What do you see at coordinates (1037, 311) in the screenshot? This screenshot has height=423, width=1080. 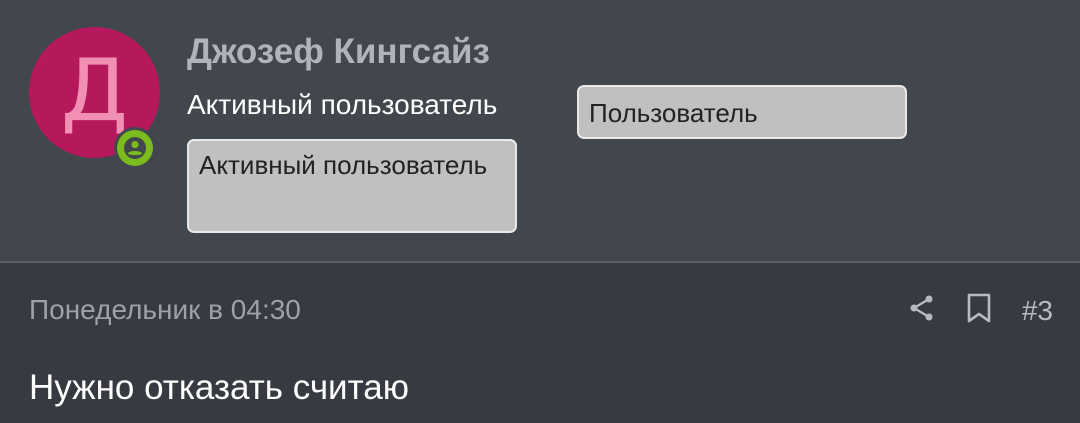 I see `post-number-link: #3` at bounding box center [1037, 311].